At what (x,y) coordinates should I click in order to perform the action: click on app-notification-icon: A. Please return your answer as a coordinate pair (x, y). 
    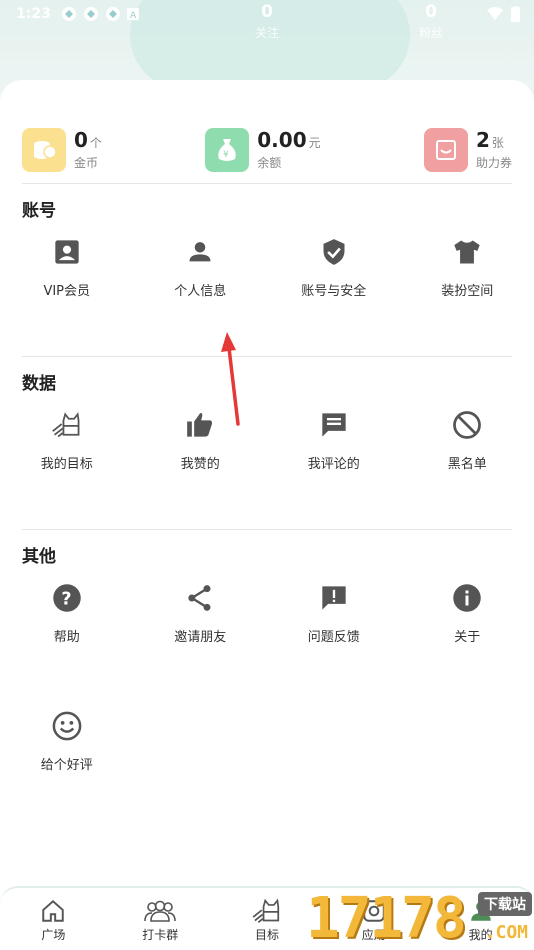
    Looking at the image, I should click on (132, 14).